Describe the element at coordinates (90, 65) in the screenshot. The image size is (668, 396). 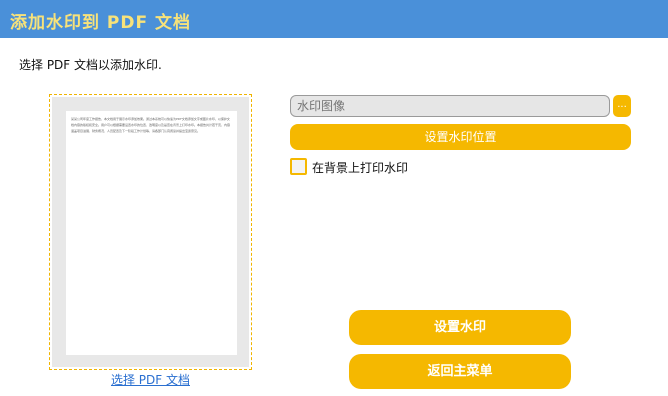
I see `instruction-text: 选择 PDF 文档以添加水印.` at that location.